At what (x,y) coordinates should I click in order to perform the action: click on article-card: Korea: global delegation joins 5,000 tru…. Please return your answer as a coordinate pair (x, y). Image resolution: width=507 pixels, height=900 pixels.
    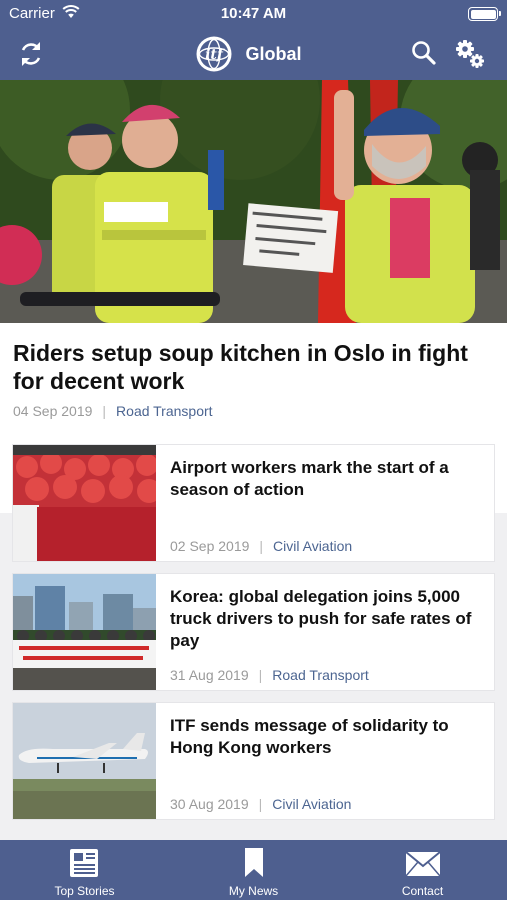
    Looking at the image, I should click on (253, 632).